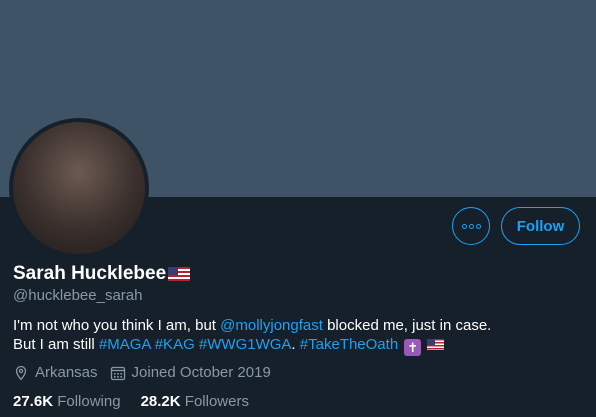 This screenshot has width=596, height=417. What do you see at coordinates (66, 372) in the screenshot?
I see `location-text: Arkansas` at bounding box center [66, 372].